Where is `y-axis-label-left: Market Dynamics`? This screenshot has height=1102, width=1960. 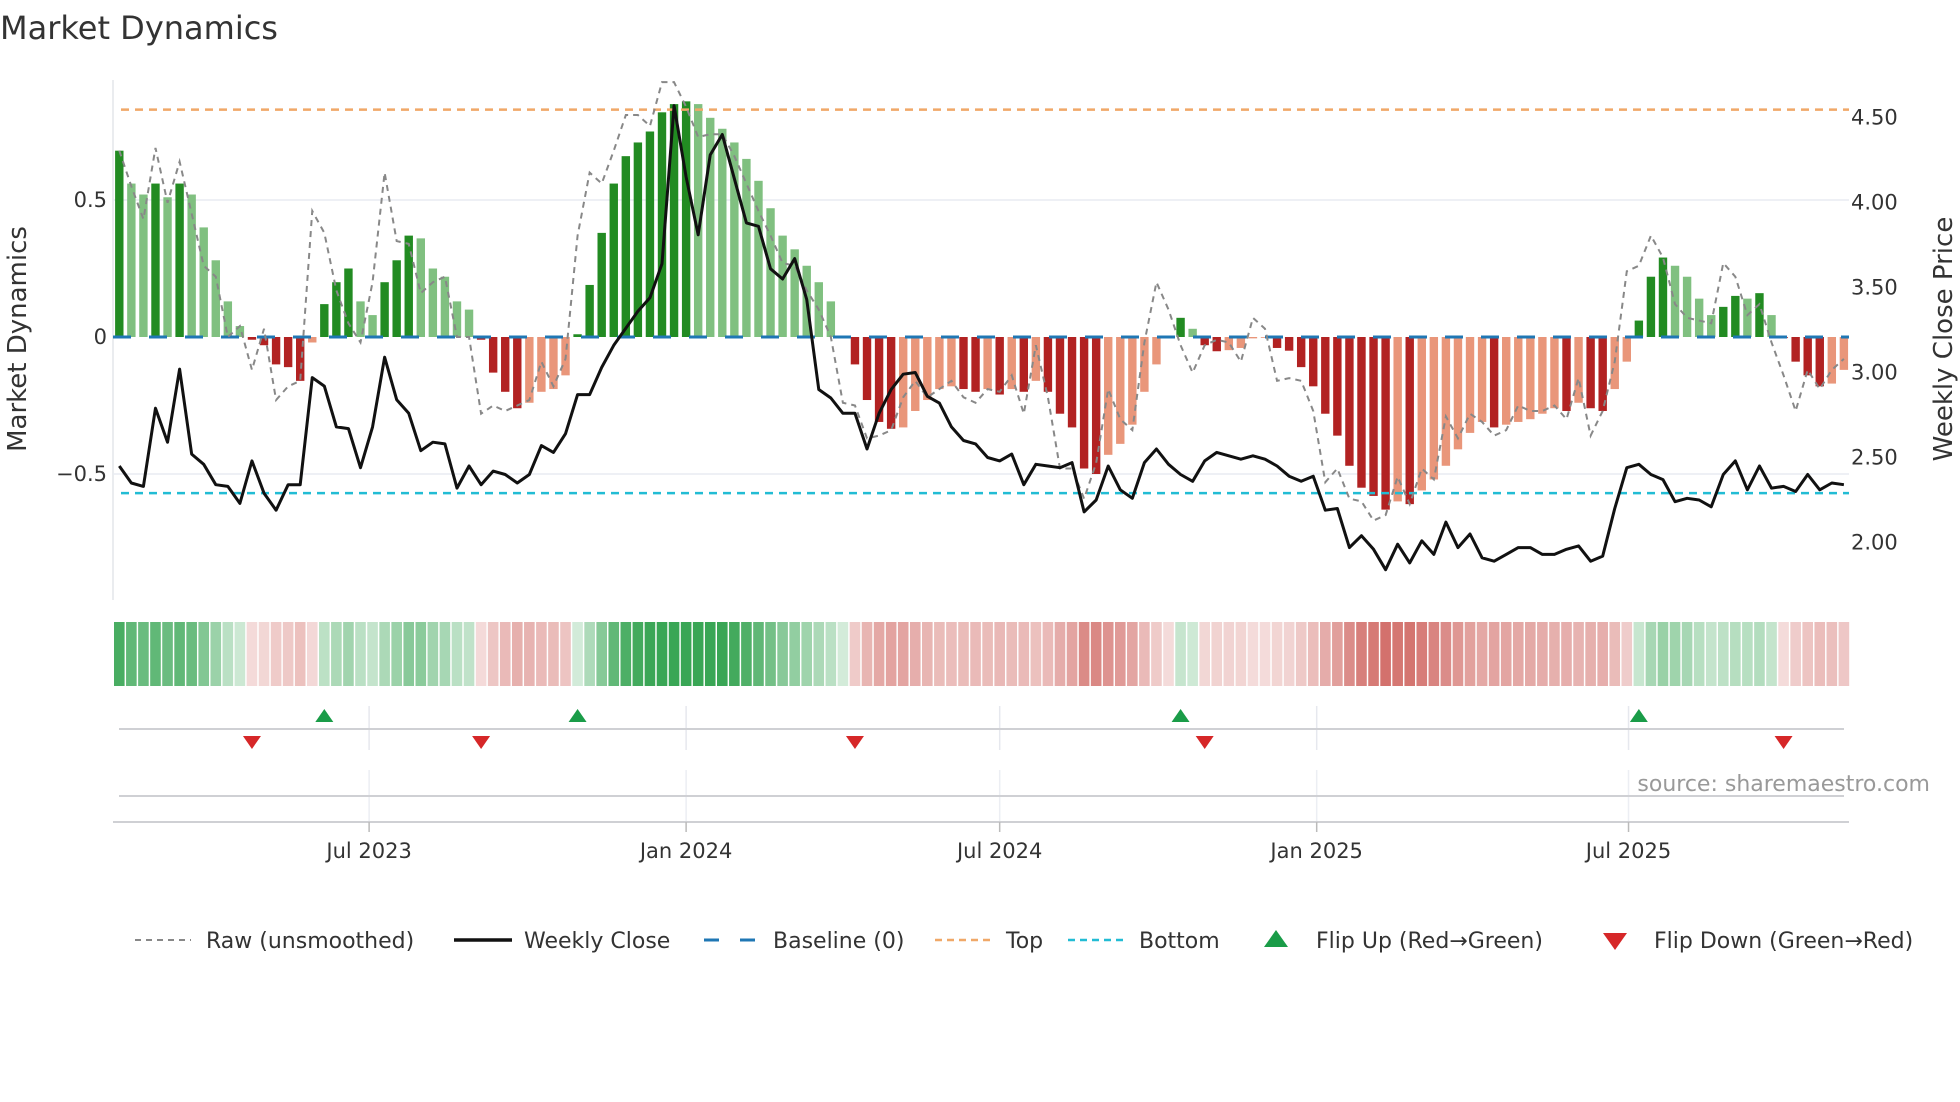 y-axis-label-left: Market Dynamics is located at coordinates (18, 339).